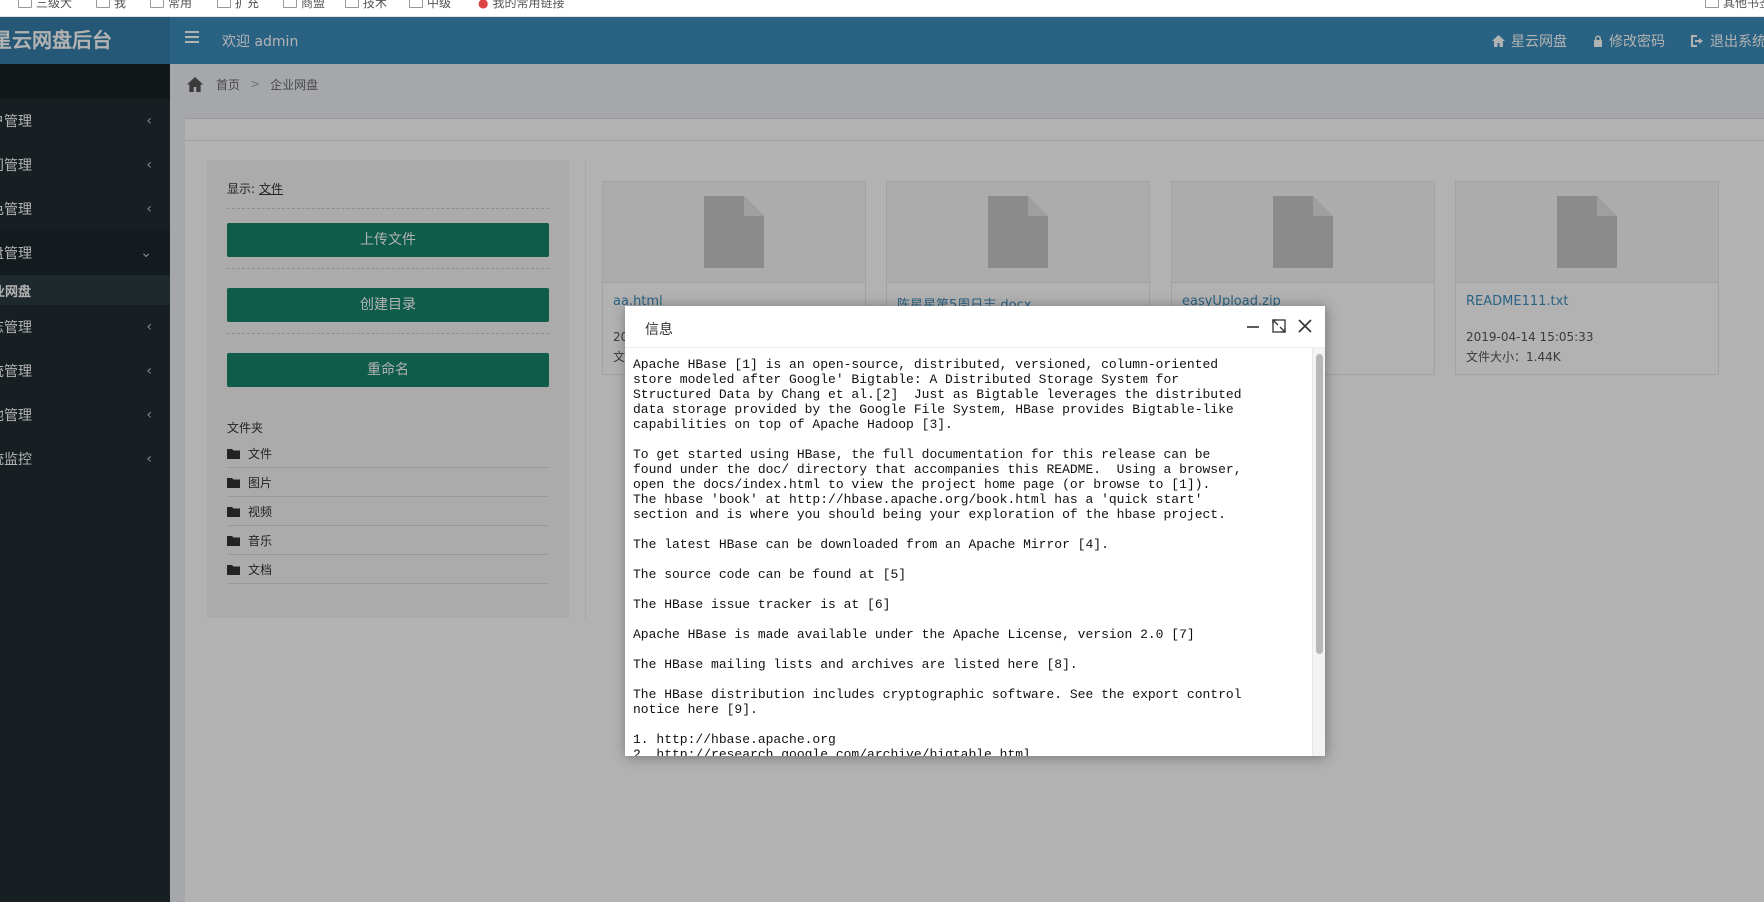 Image resolution: width=1764 pixels, height=902 pixels. I want to click on bookmark: ● 我的常用链接, so click(521, 5).